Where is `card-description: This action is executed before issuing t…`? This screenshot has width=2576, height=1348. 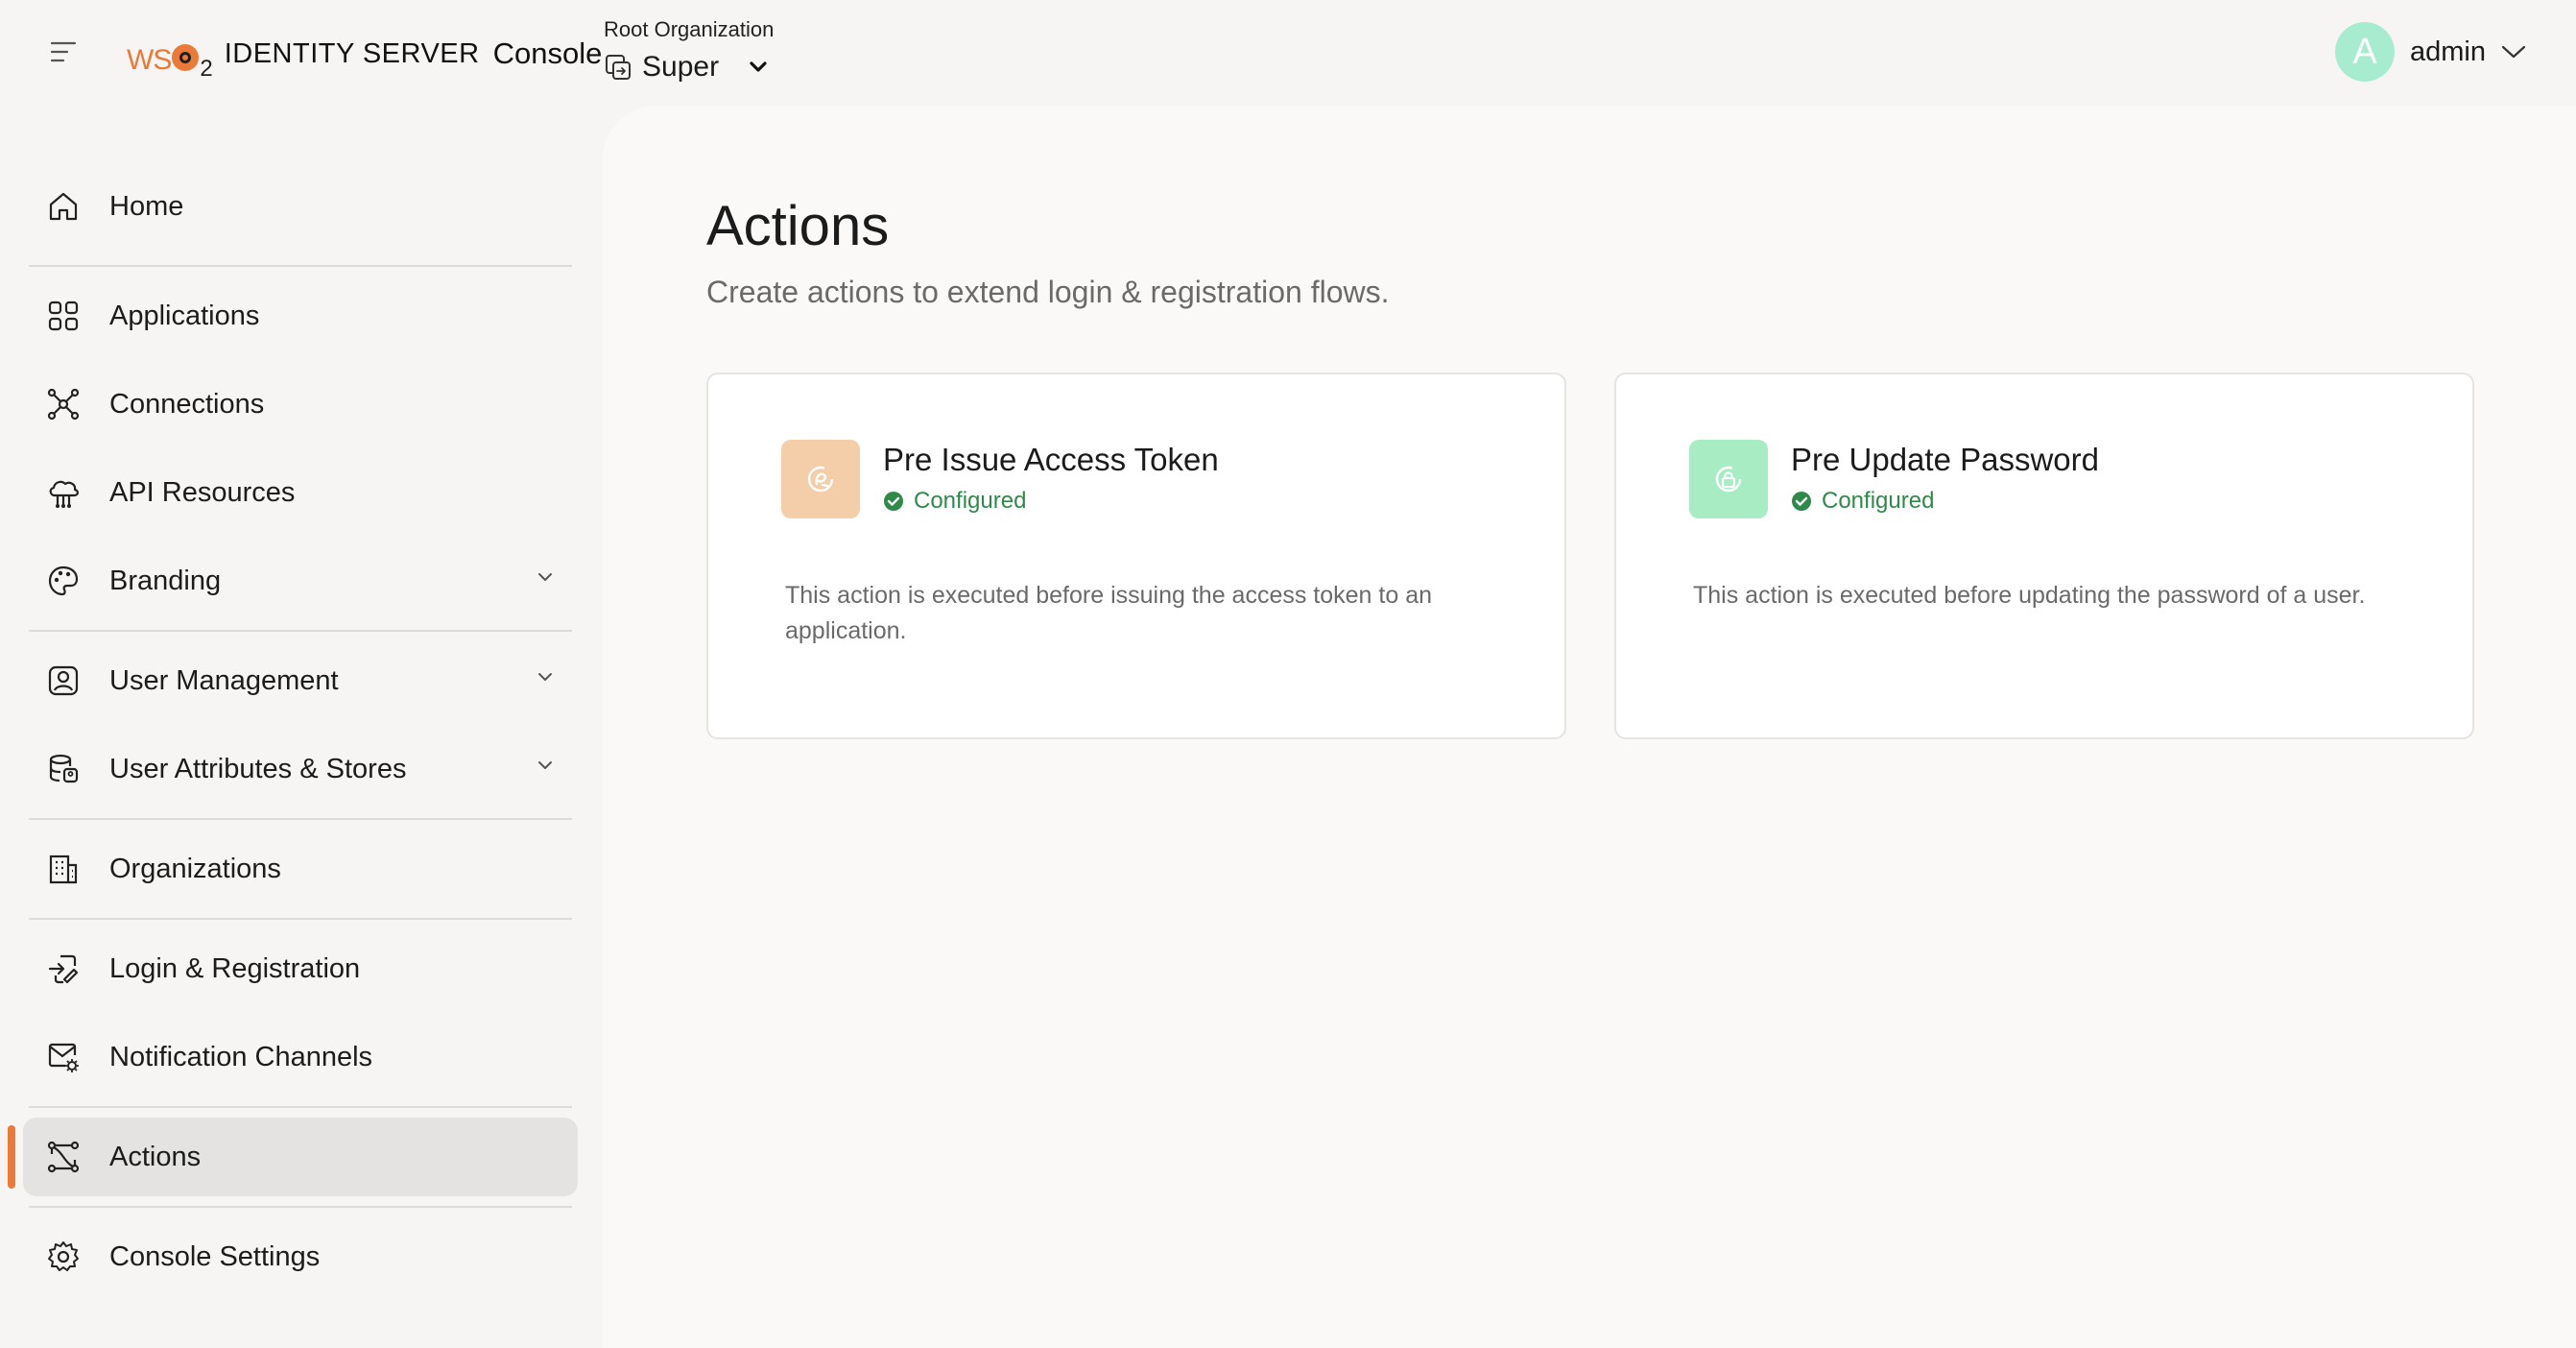 card-description: This action is executed before issuing t… is located at coordinates (1108, 613).